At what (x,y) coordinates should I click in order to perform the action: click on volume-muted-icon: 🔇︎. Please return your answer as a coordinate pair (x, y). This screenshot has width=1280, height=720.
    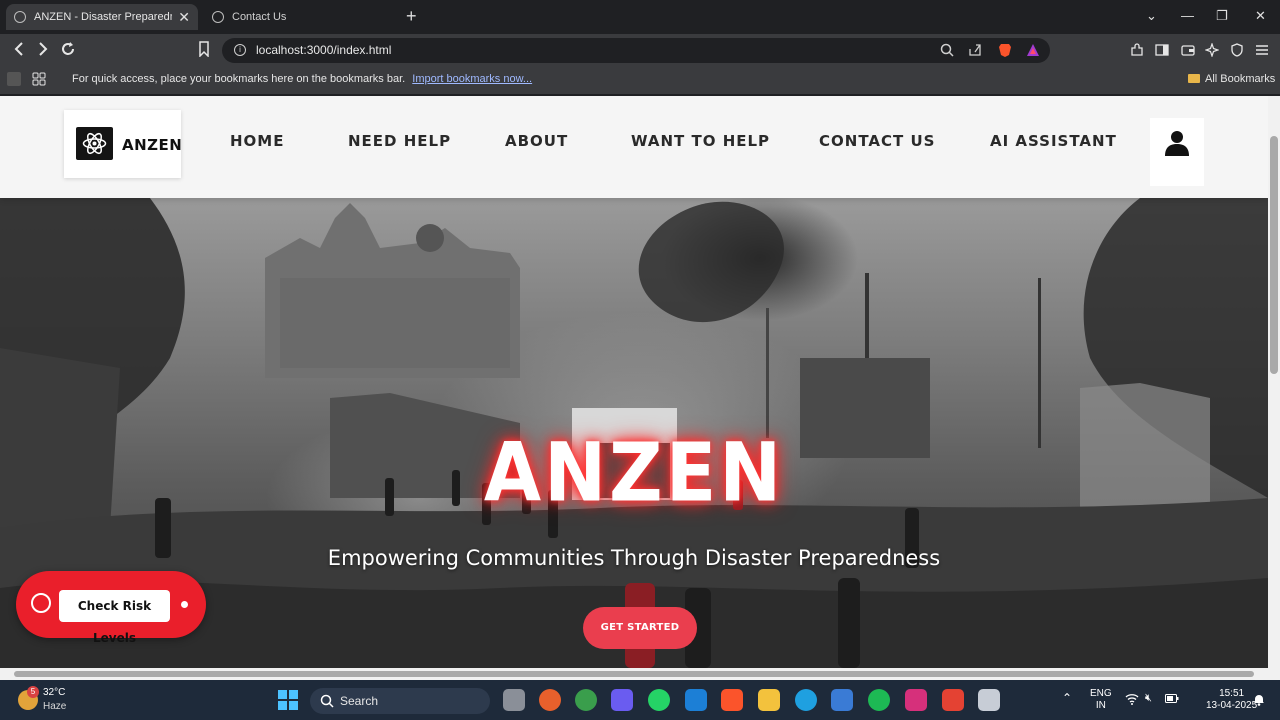
    Looking at the image, I should click on (1148, 698).